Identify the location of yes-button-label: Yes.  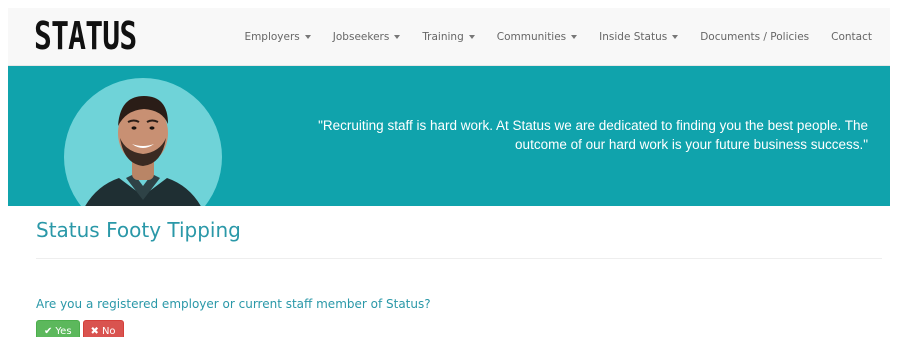
(63, 331).